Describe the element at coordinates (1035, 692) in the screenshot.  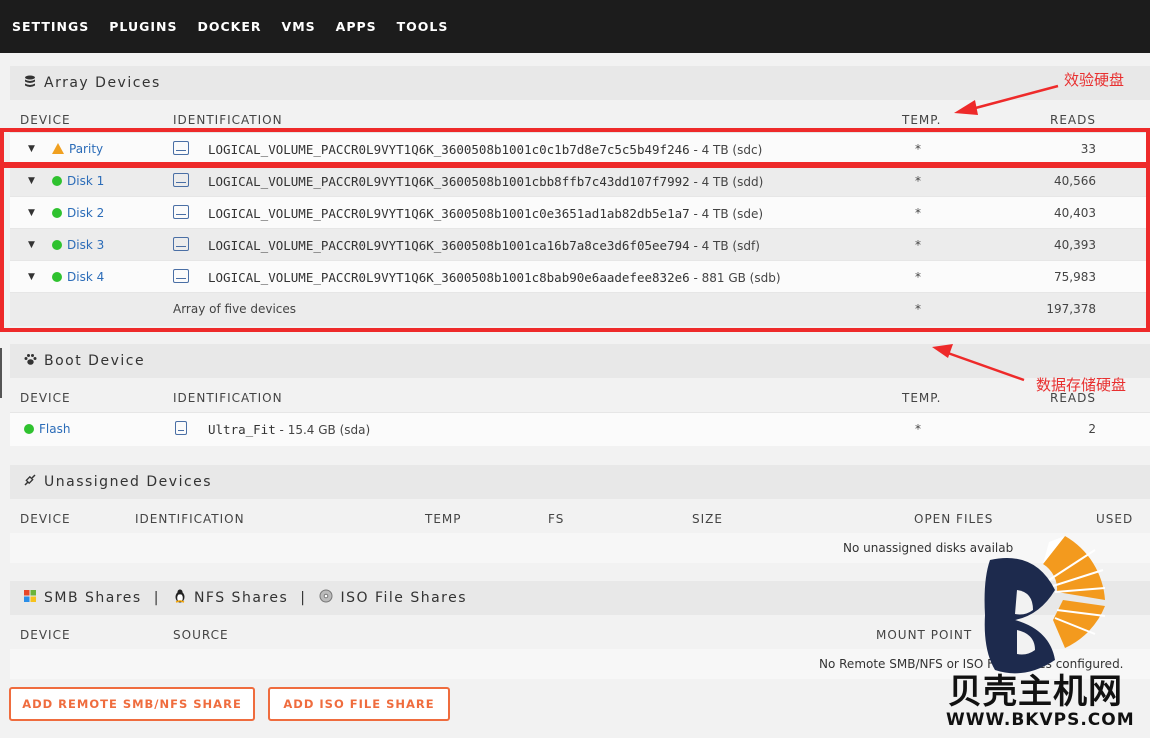
I see `brand-name: 贝壳主机网` at that location.